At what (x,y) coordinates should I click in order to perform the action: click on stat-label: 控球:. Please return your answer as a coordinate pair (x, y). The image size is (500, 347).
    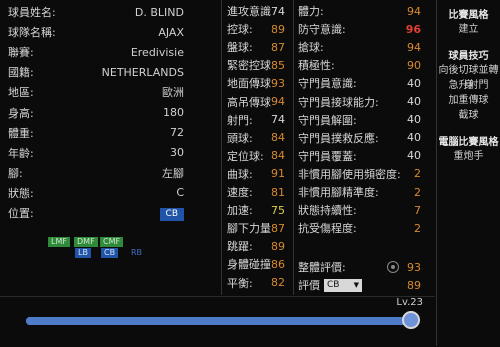
    Looking at the image, I should click on (240, 30).